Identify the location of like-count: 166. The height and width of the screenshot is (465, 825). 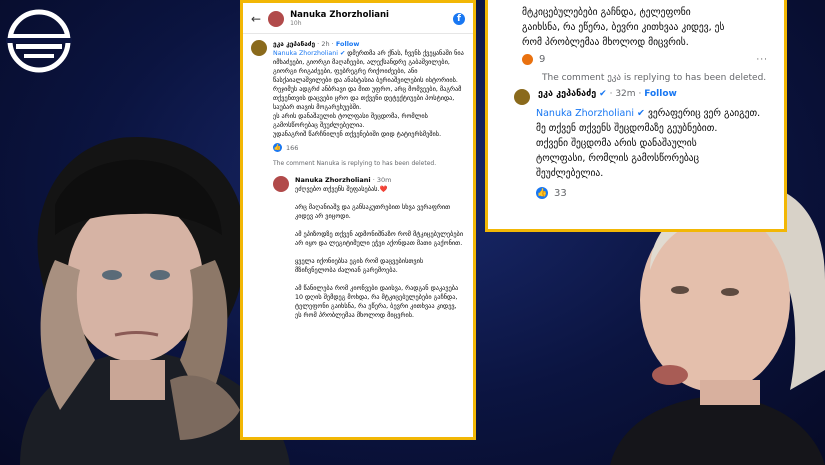
(292, 147).